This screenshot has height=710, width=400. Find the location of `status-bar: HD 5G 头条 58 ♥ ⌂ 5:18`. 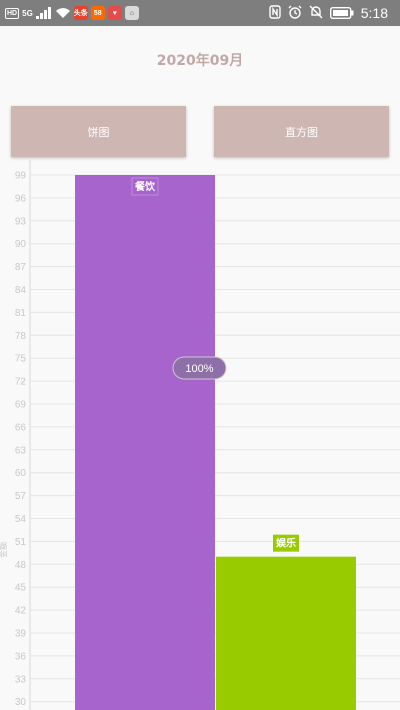

status-bar: HD 5G 头条 58 ♥ ⌂ 5:18 is located at coordinates (200, 13).